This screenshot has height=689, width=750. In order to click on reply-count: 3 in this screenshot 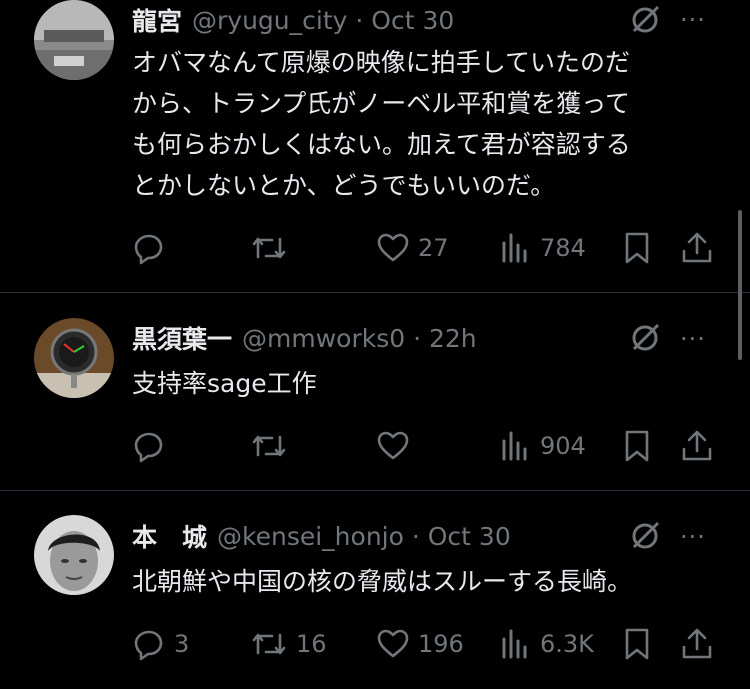, I will do `click(182, 644)`.